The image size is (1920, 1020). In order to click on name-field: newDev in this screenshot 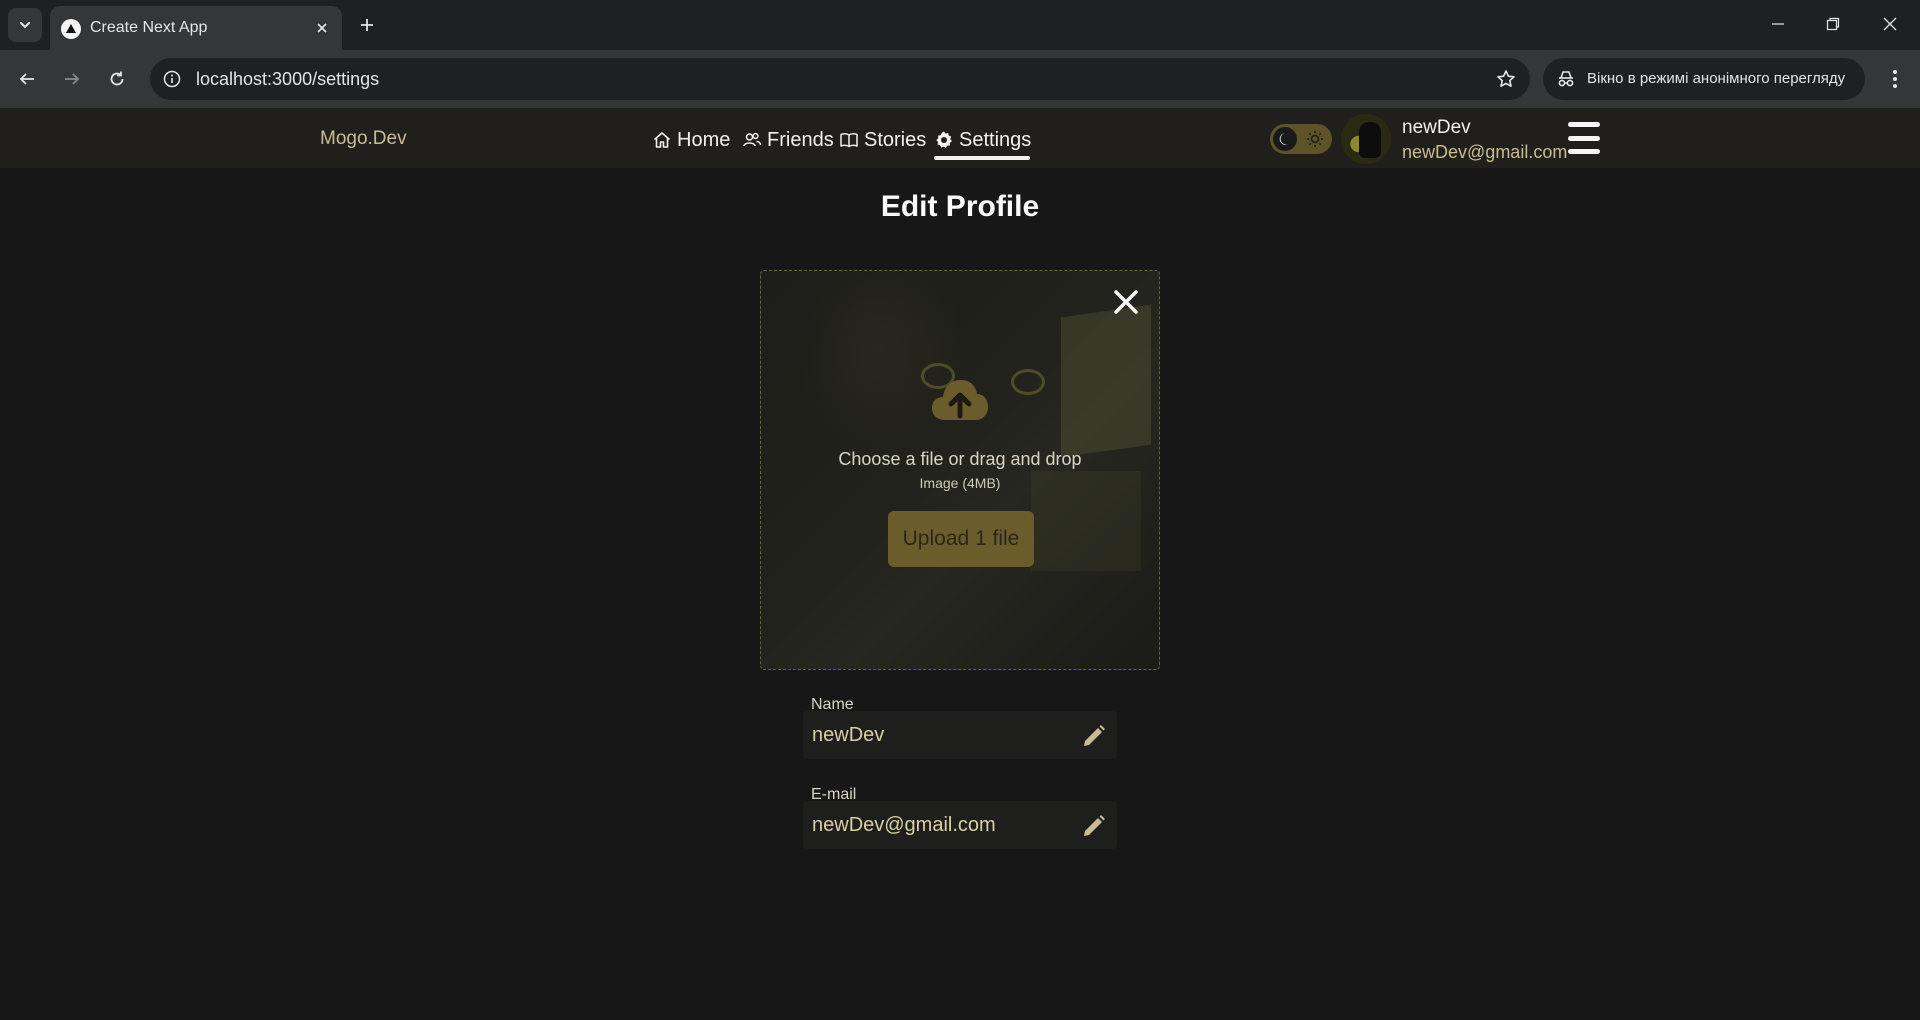, I will do `click(960, 735)`.